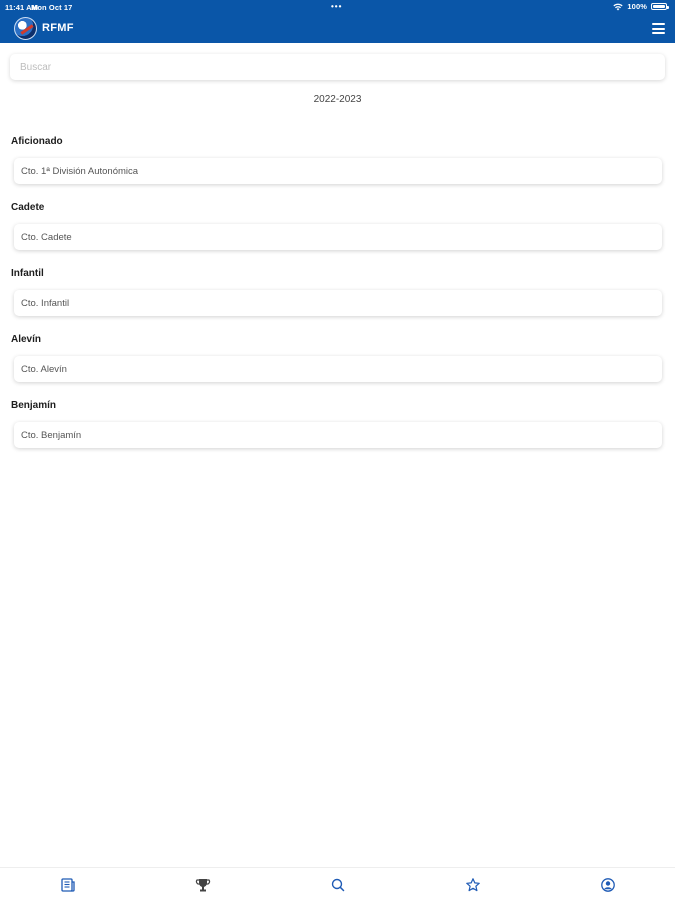 Image resolution: width=675 pixels, height=900 pixels. Describe the element at coordinates (658, 28) in the screenshot. I see `hamburger-menu-icon` at that location.